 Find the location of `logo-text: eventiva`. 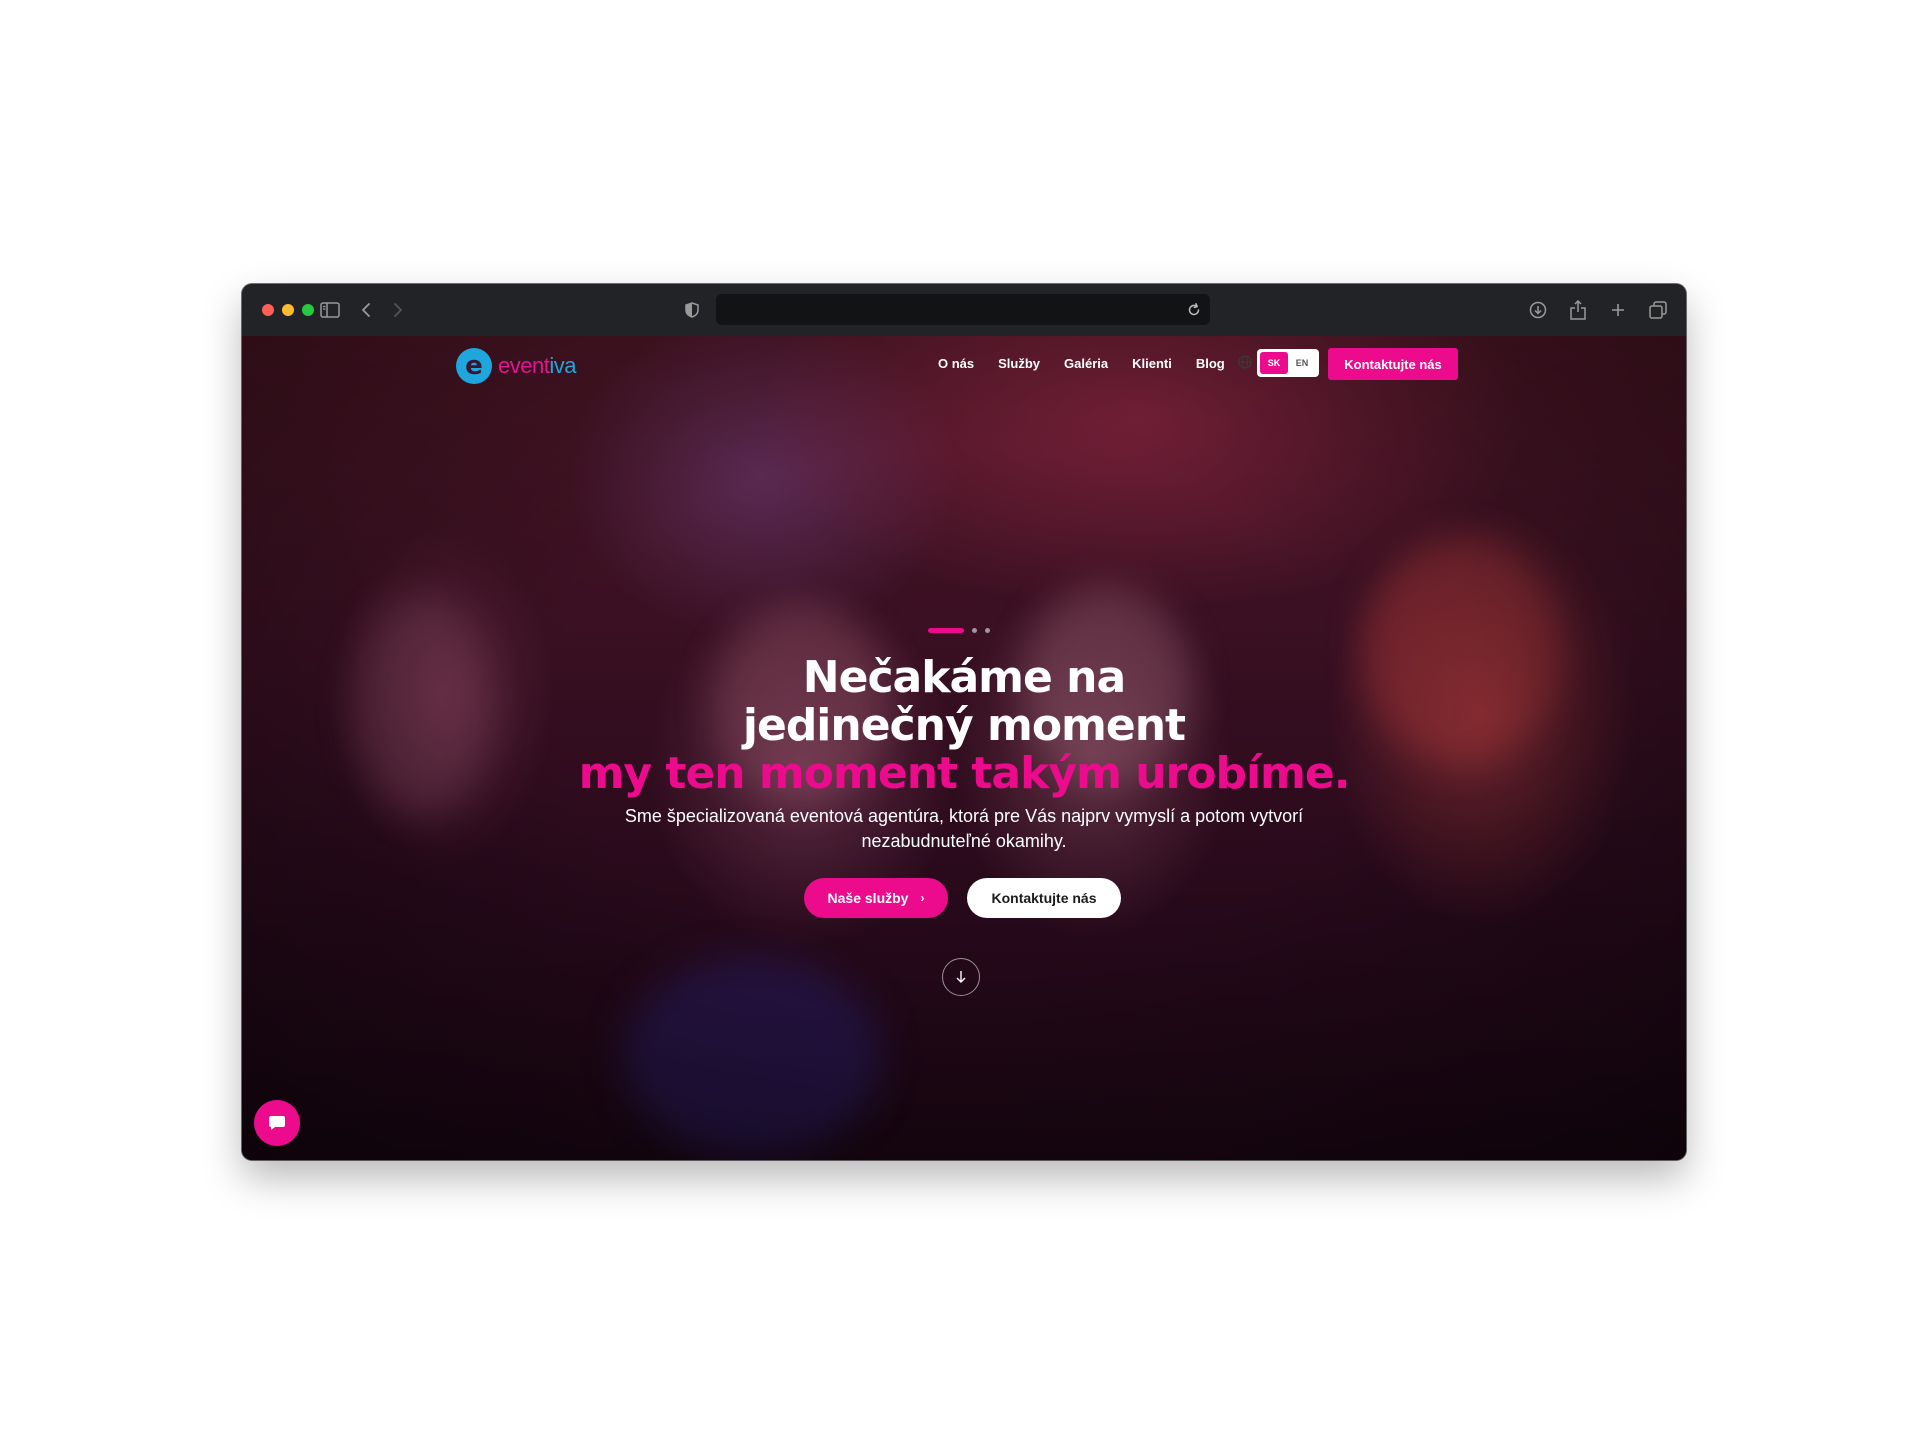

logo-text: eventiva is located at coordinates (537, 365).